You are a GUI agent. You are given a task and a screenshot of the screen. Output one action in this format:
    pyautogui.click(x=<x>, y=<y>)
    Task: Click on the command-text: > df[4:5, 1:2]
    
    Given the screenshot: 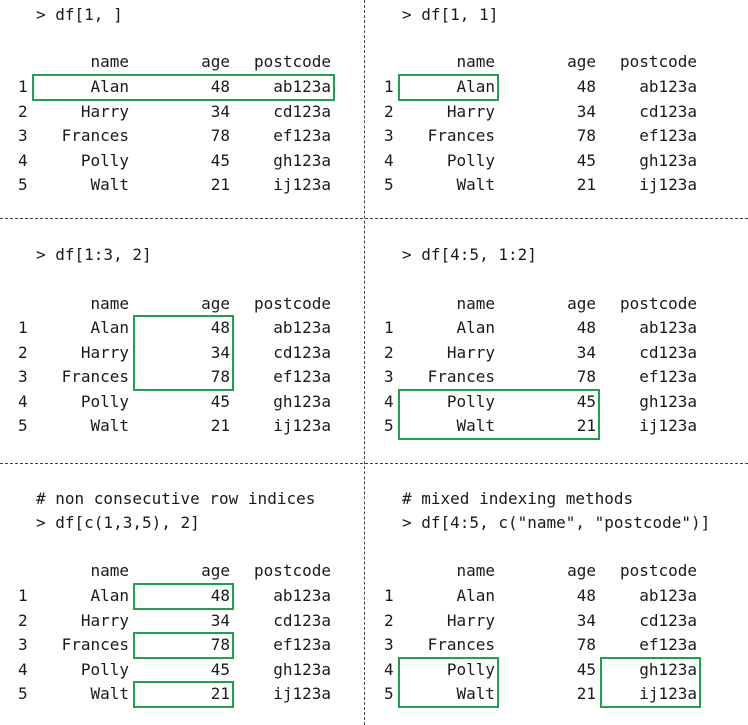 What is the action you would take?
    pyautogui.click(x=469, y=254)
    